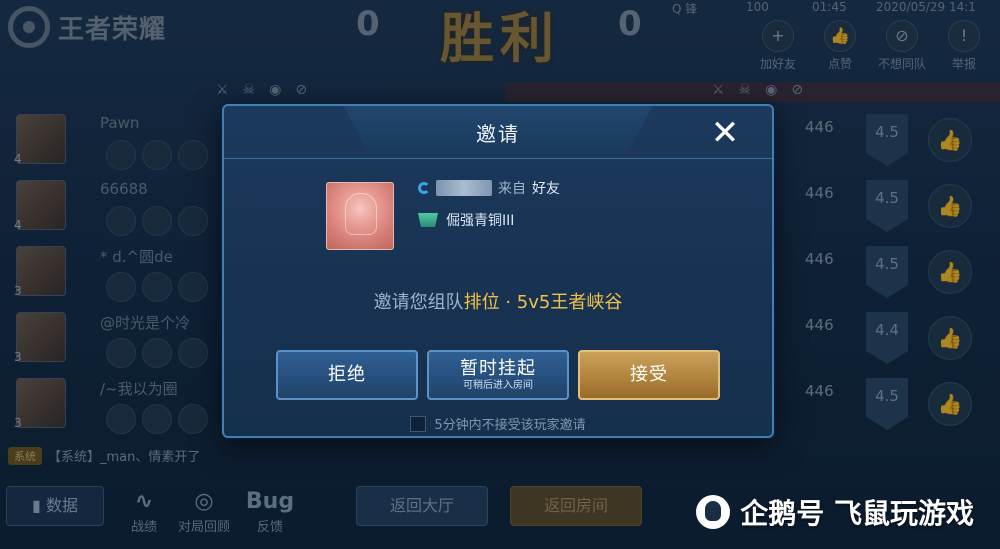 Image resolution: width=1000 pixels, height=549 pixels. What do you see at coordinates (512, 189) in the screenshot?
I see `from-label: 来自` at bounding box center [512, 189].